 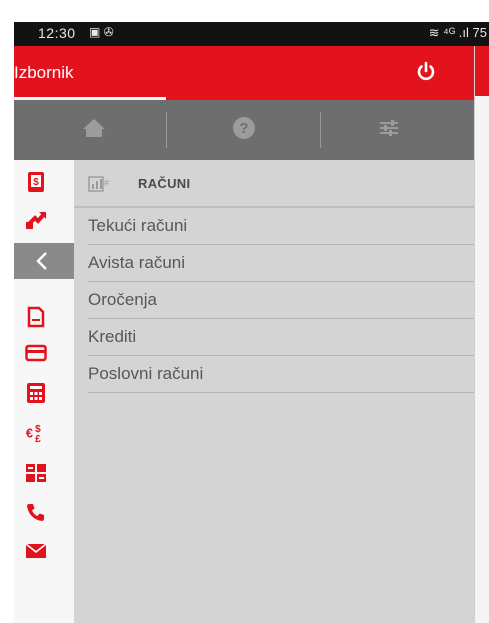 What do you see at coordinates (36, 473) in the screenshot?
I see `atm-icon` at bounding box center [36, 473].